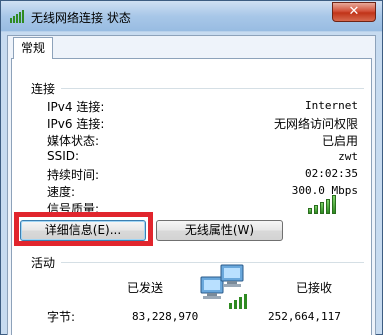 The height and width of the screenshot is (335, 383). I want to click on received-header: 已接收, so click(314, 288).